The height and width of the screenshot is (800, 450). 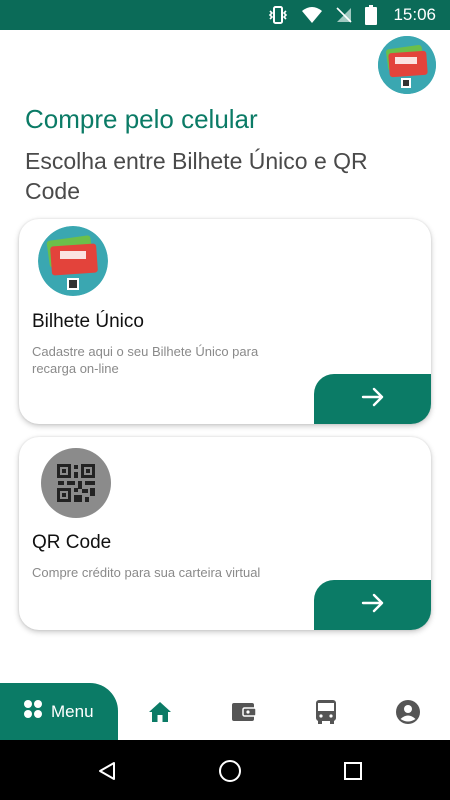 What do you see at coordinates (76, 483) in the screenshot?
I see `qr-code-icon` at bounding box center [76, 483].